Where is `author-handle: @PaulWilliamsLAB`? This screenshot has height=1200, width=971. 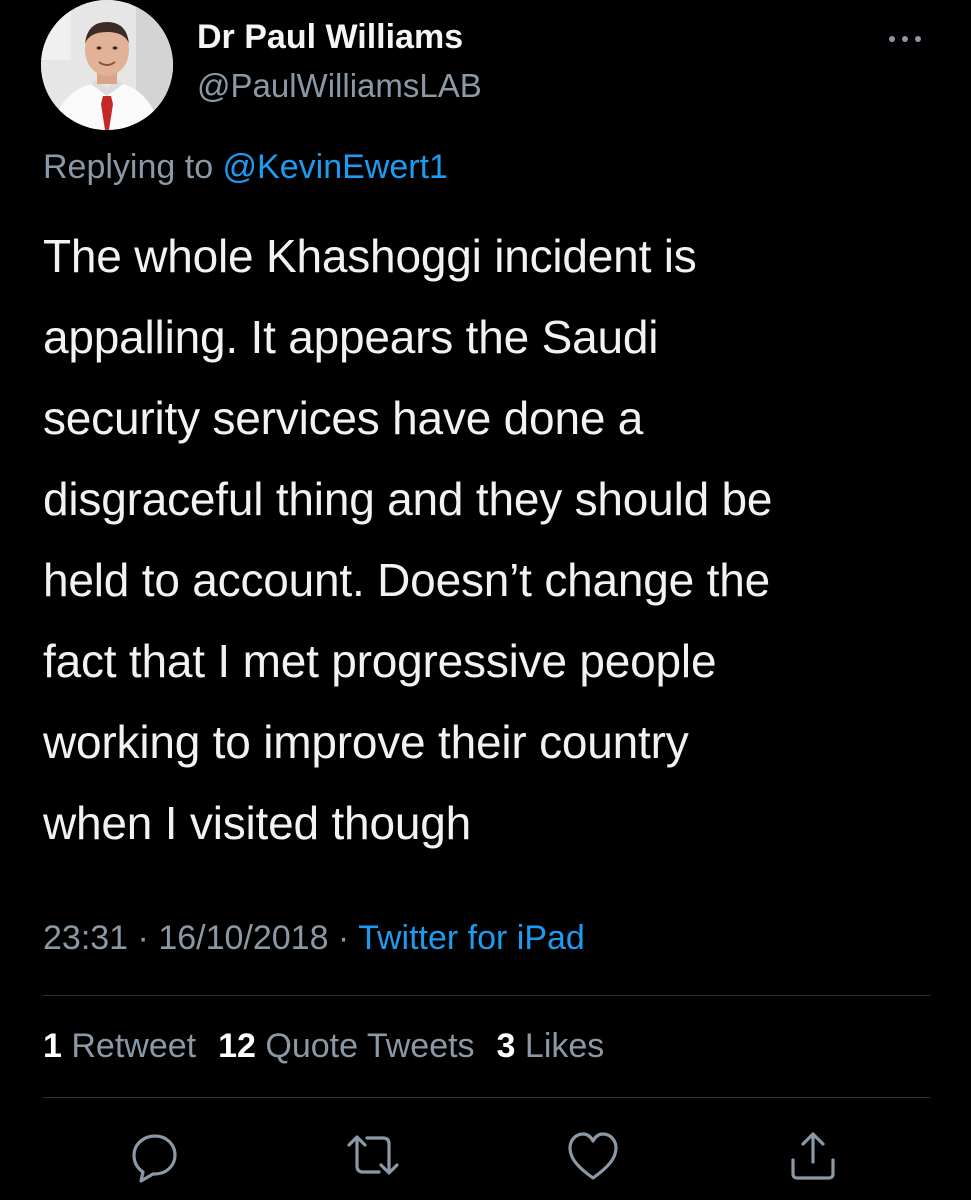 author-handle: @PaulWilliamsLAB is located at coordinates (339, 86).